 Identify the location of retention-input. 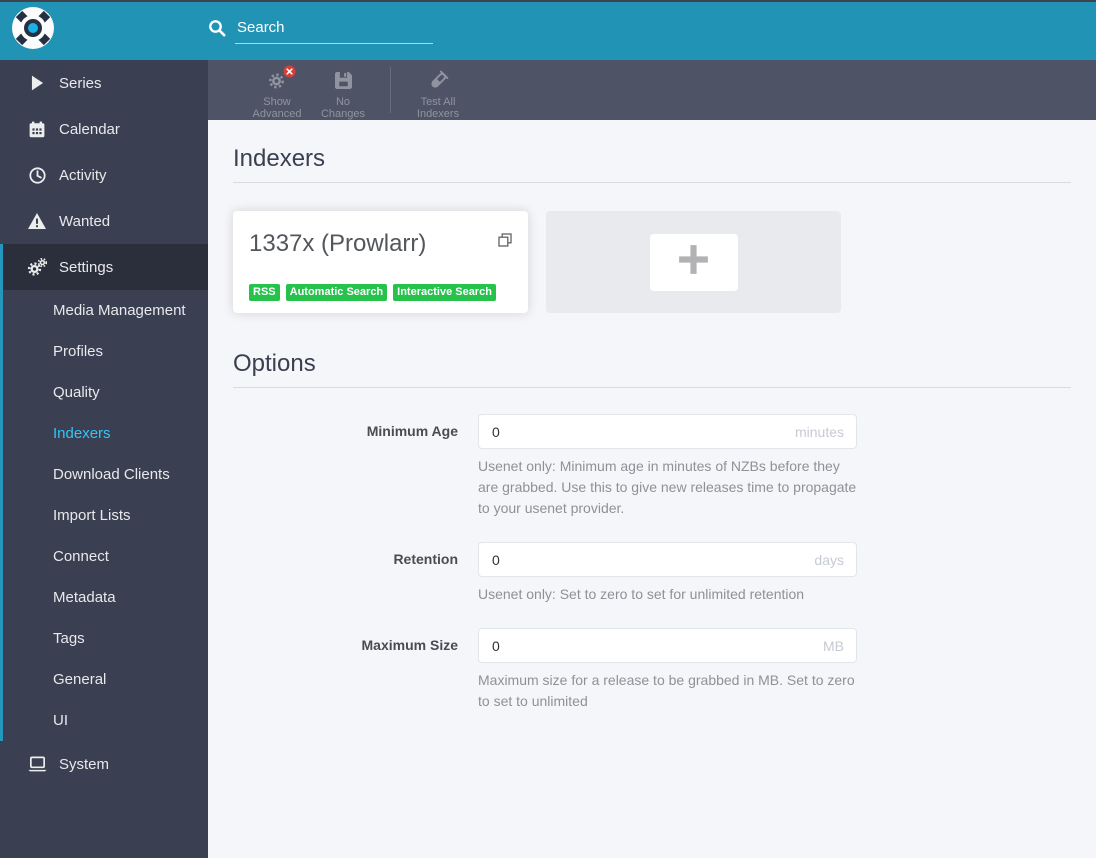
(667, 559).